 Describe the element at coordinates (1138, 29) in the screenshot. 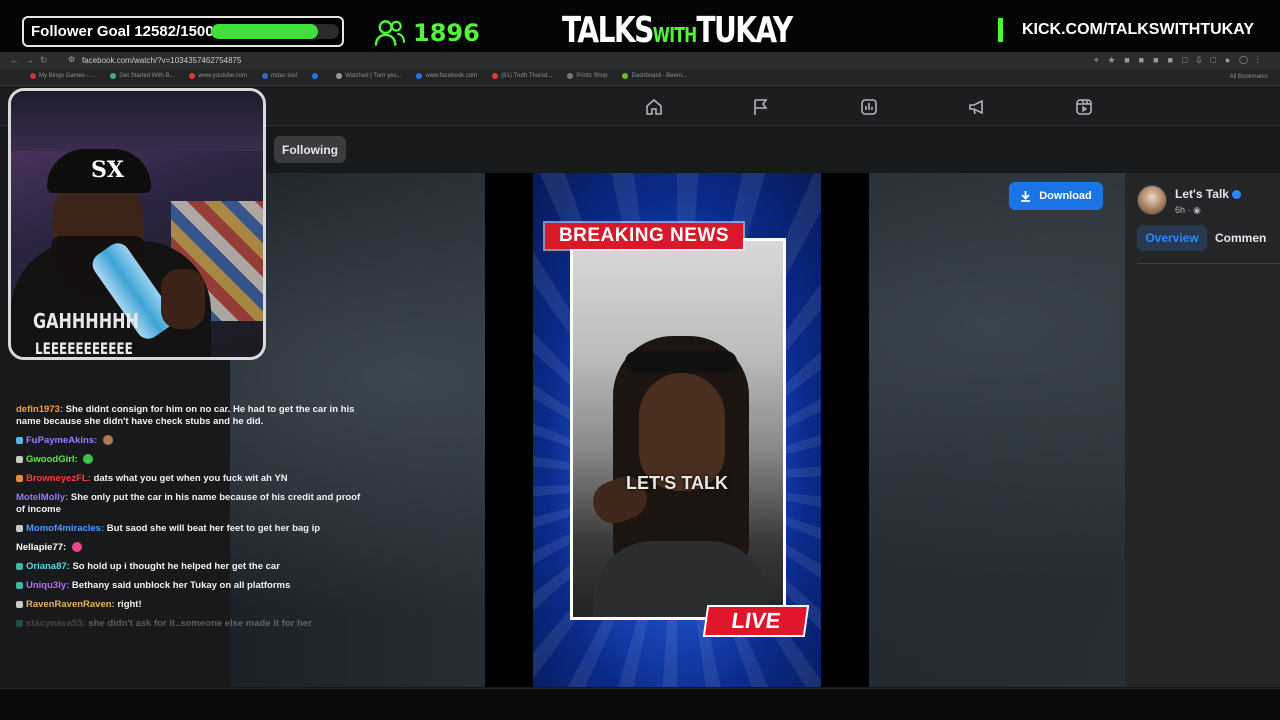

I see `kick-channel-url: KICK.COM/TALKSWITHTUKAY` at that location.